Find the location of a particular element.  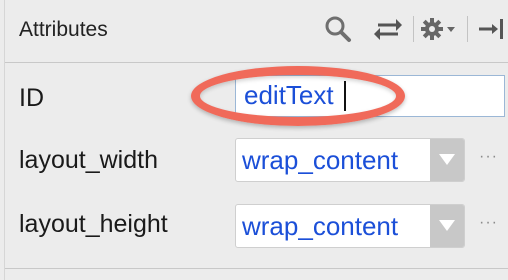

layout-width-select: wrap_content is located at coordinates (350, 160).